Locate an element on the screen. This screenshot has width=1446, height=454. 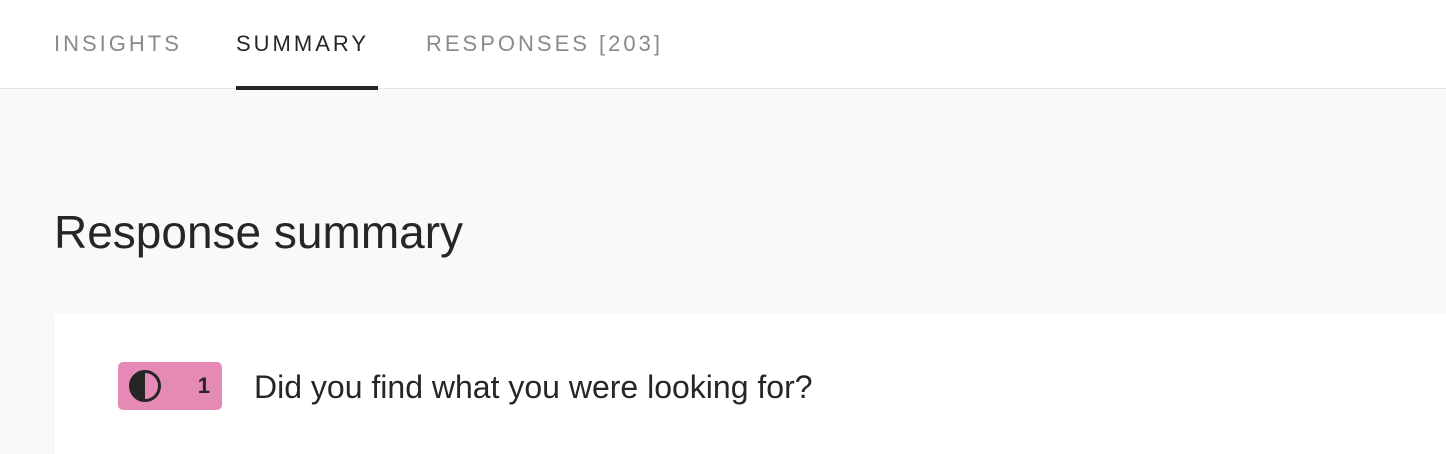
tab-insights-label: INSIGHTS is located at coordinates (118, 43).